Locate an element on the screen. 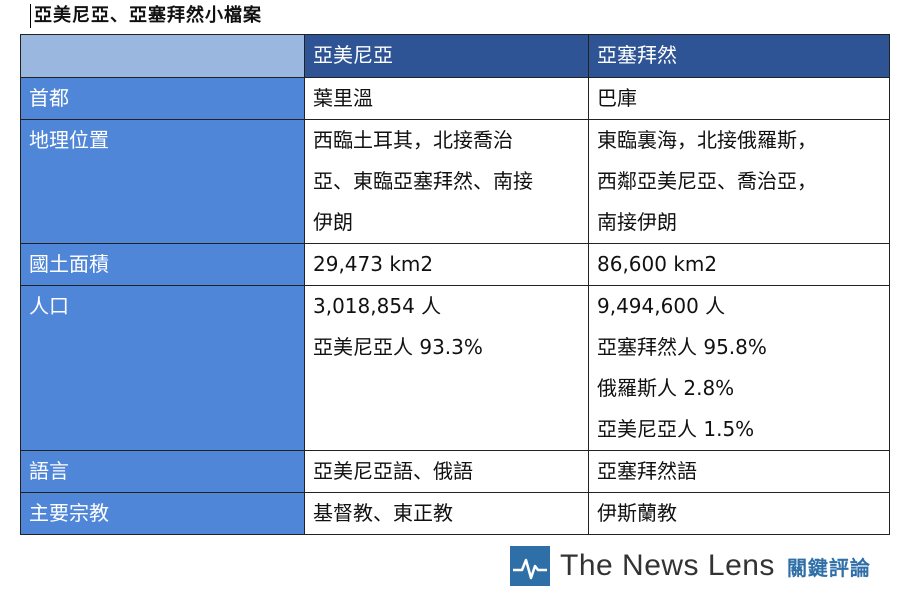  table-row: 首都 葉里溫 巴庫 is located at coordinates (455, 98).